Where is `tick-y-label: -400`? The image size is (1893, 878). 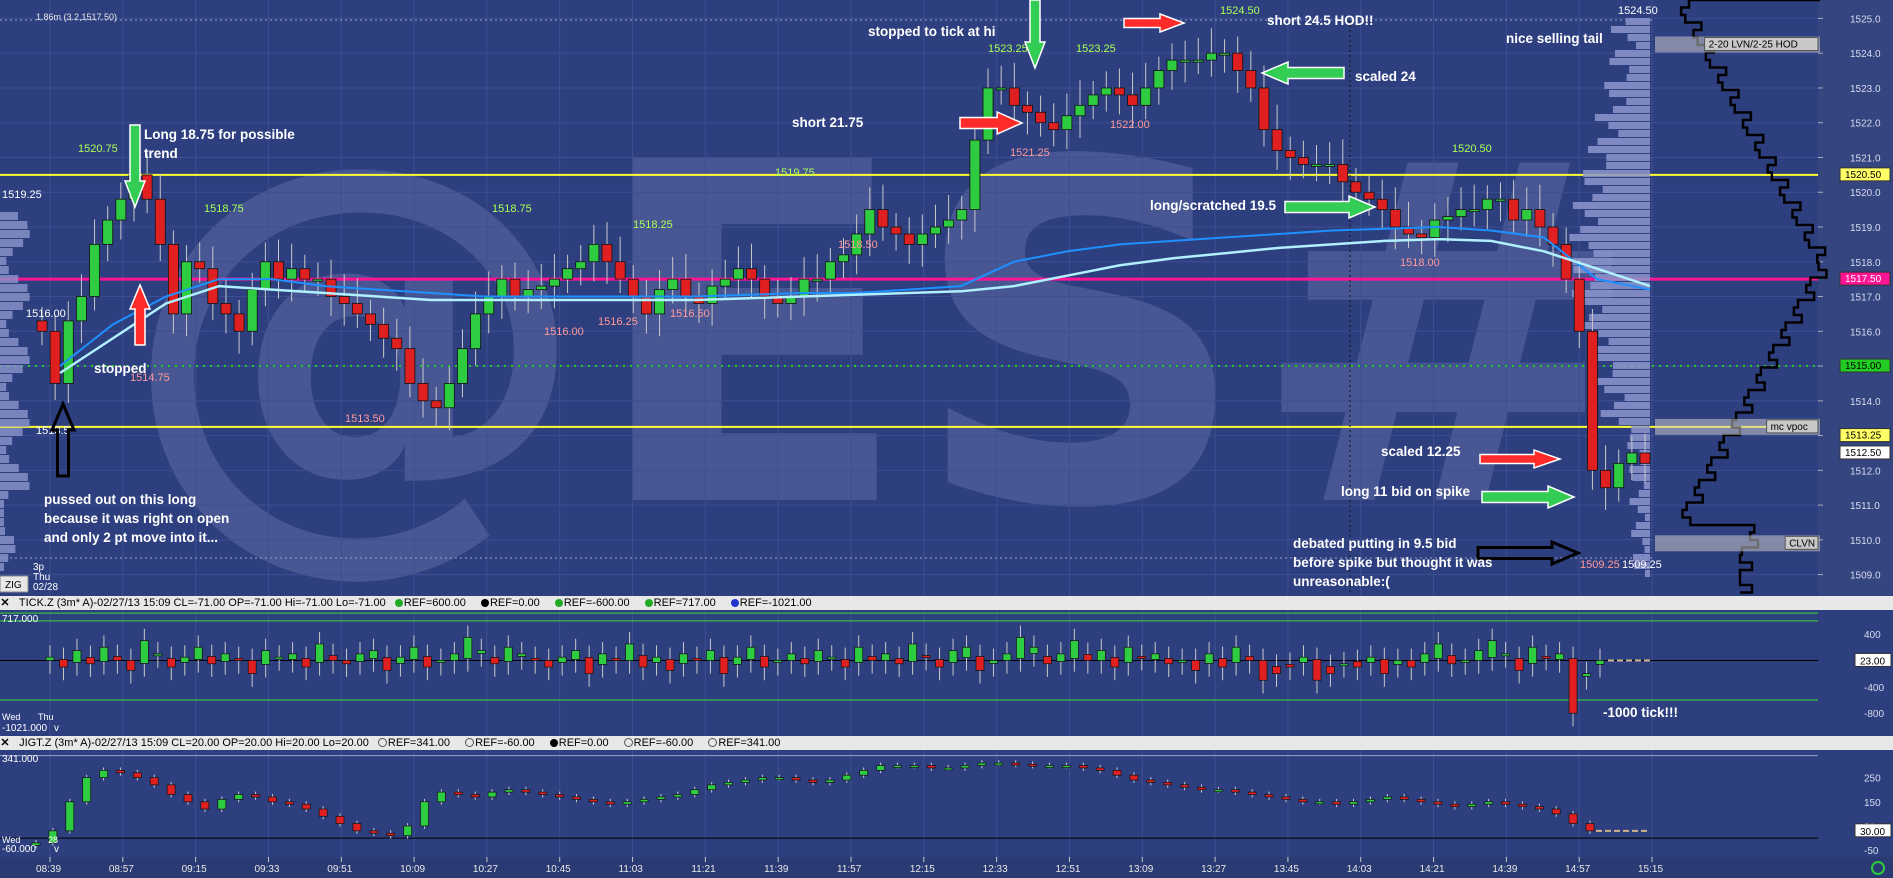
tick-y-label: -400 is located at coordinates (1874, 688).